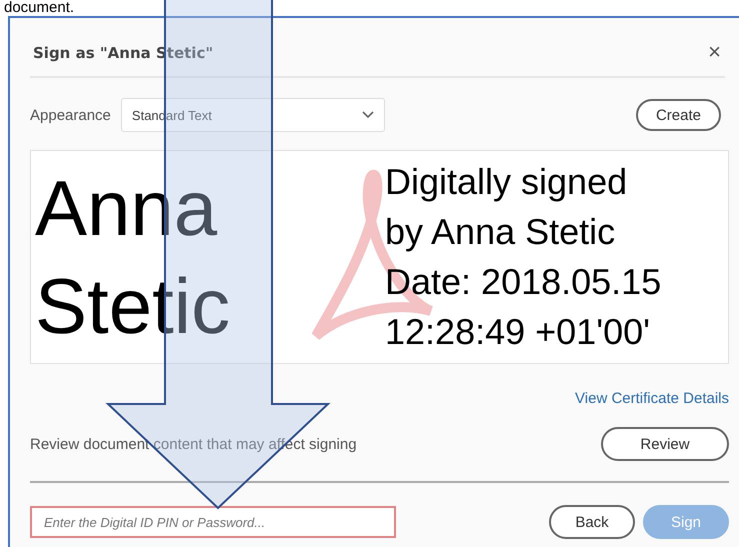 This screenshot has width=739, height=547. What do you see at coordinates (714, 52) in the screenshot?
I see `close-button: ×` at bounding box center [714, 52].